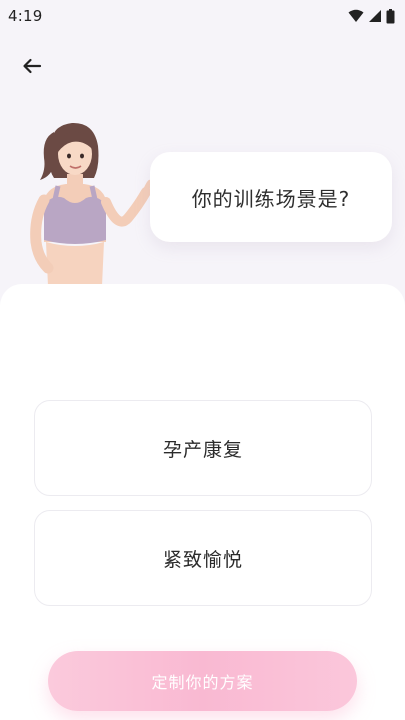 This screenshot has height=720, width=405. What do you see at coordinates (356, 16) in the screenshot?
I see `wifi-icon` at bounding box center [356, 16].